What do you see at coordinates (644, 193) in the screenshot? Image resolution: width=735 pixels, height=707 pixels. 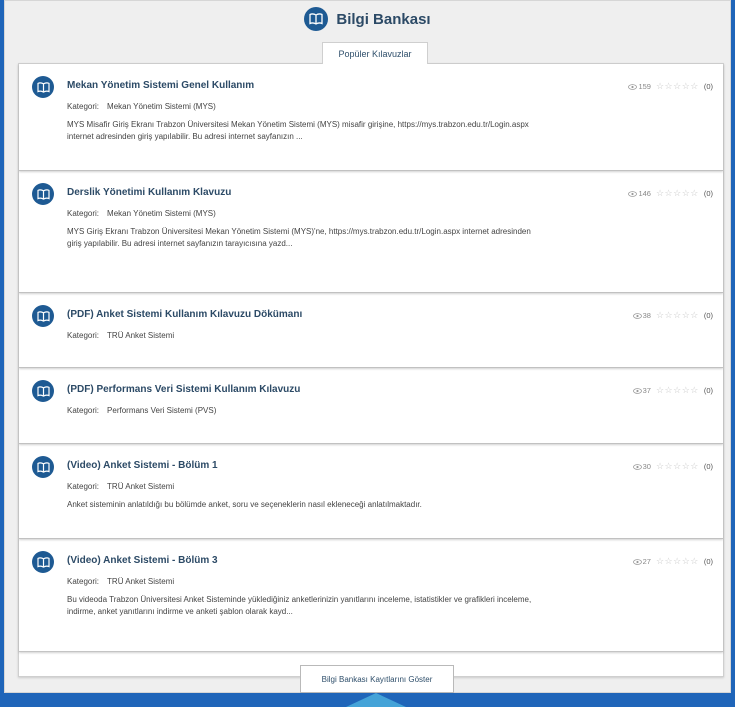 I see `view-count-value: 146` at bounding box center [644, 193].